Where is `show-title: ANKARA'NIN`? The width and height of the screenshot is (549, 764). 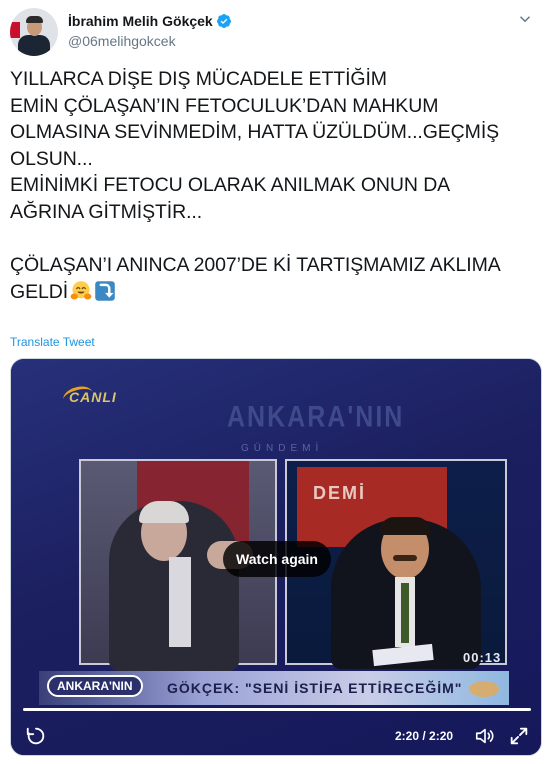 show-title: ANKARA'NIN is located at coordinates (316, 417).